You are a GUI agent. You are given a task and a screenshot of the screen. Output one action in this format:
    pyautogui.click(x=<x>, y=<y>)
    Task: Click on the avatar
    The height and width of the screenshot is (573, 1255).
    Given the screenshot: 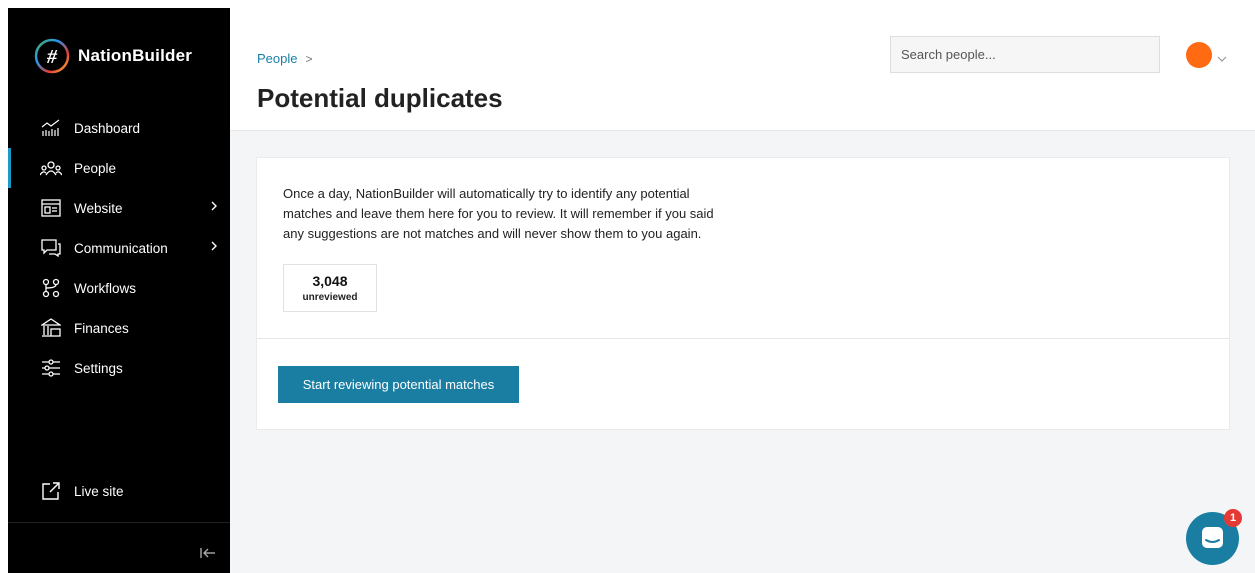 What is the action you would take?
    pyautogui.click(x=1199, y=55)
    